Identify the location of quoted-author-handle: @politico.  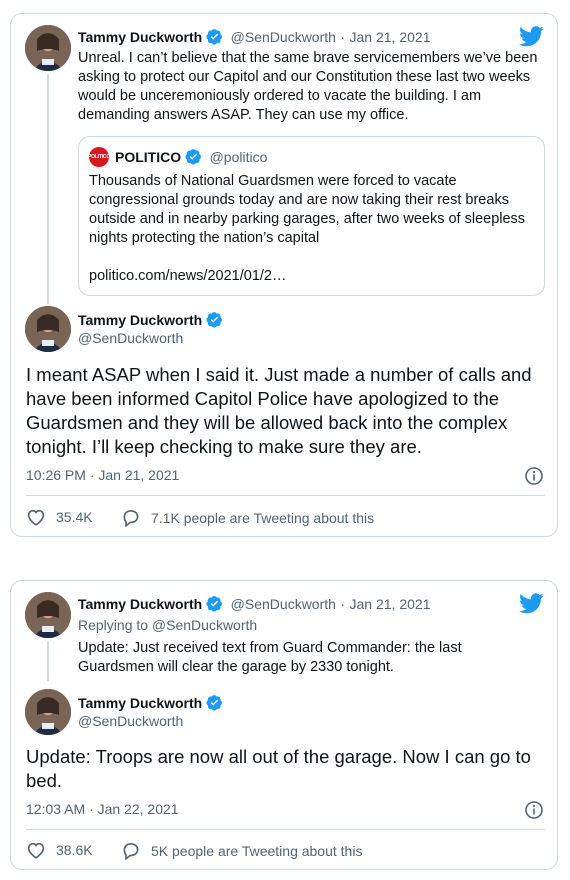
(238, 157).